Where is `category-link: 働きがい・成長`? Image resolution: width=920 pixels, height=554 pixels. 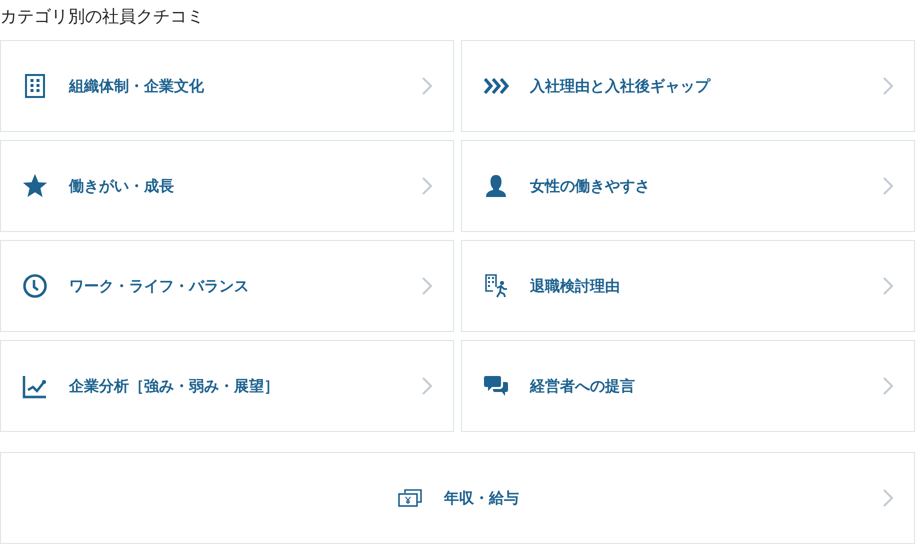
category-link: 働きがい・成長 is located at coordinates (227, 186).